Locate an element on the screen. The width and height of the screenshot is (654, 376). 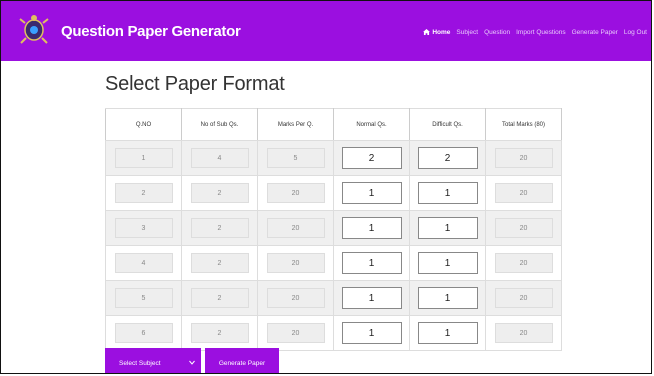
header-normal-qs: Normal Qs. is located at coordinates (371, 124).